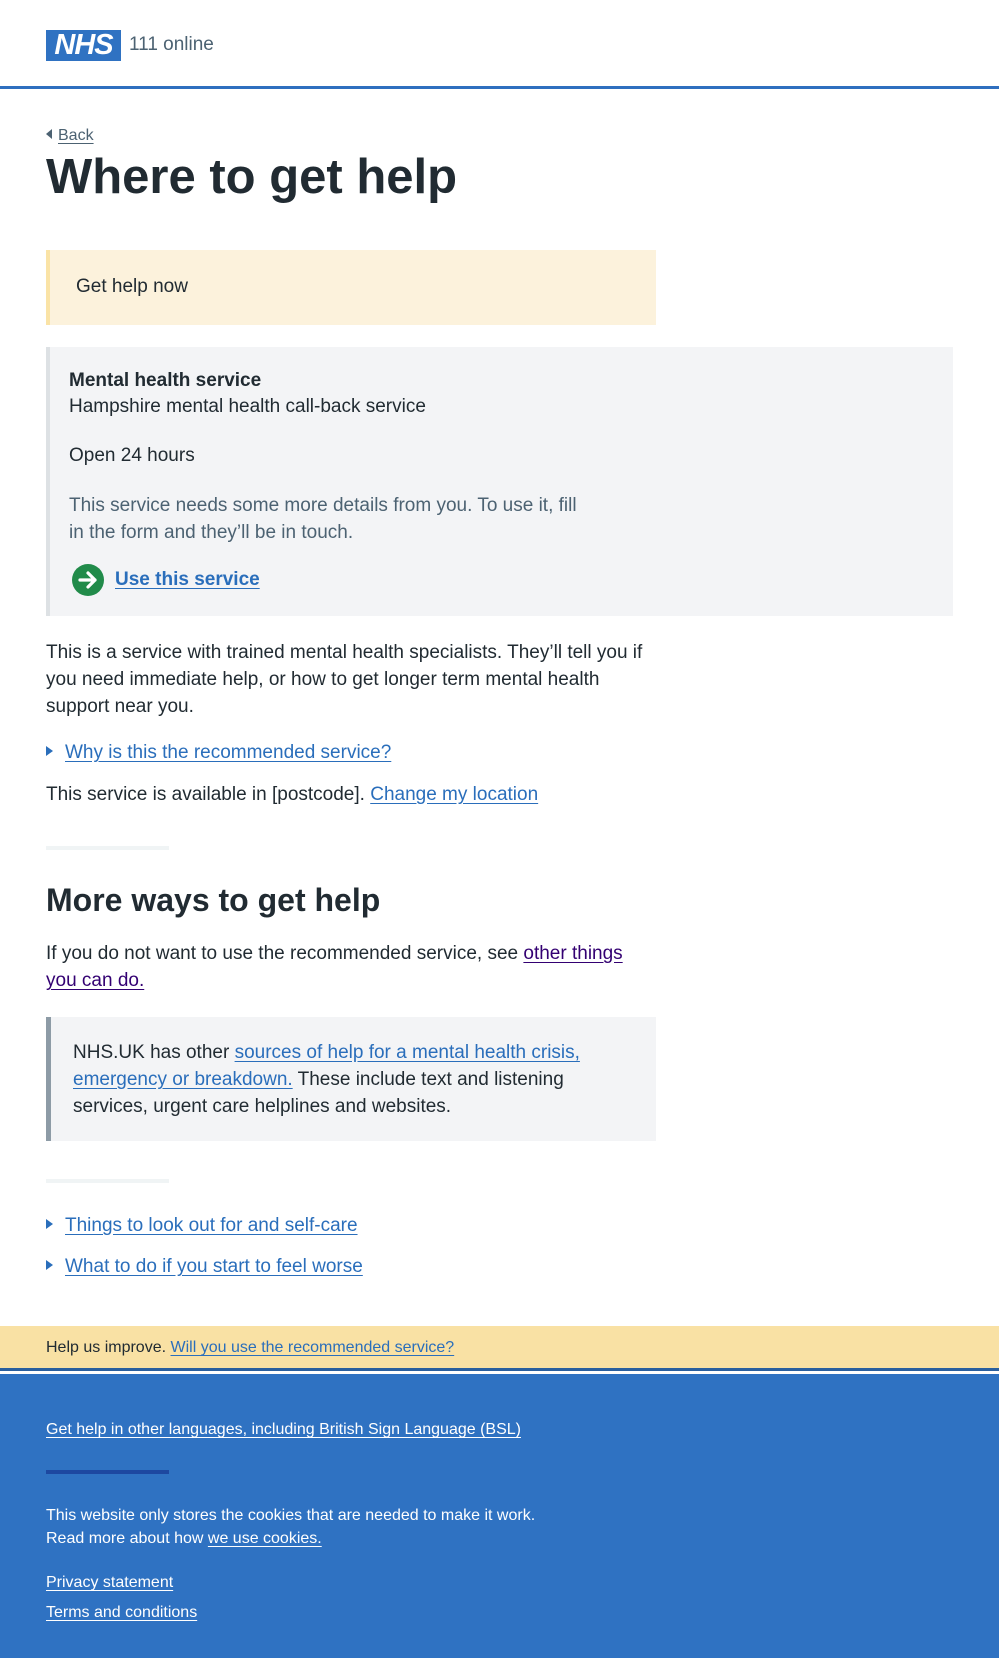  What do you see at coordinates (187, 580) in the screenshot?
I see `use-this-service-link: Use this service` at bounding box center [187, 580].